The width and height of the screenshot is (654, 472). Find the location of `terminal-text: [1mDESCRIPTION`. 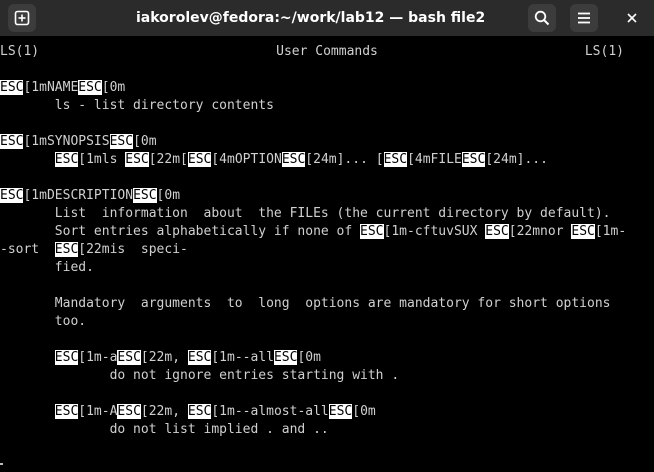

terminal-text: [1mDESCRIPTION is located at coordinates (78, 195).